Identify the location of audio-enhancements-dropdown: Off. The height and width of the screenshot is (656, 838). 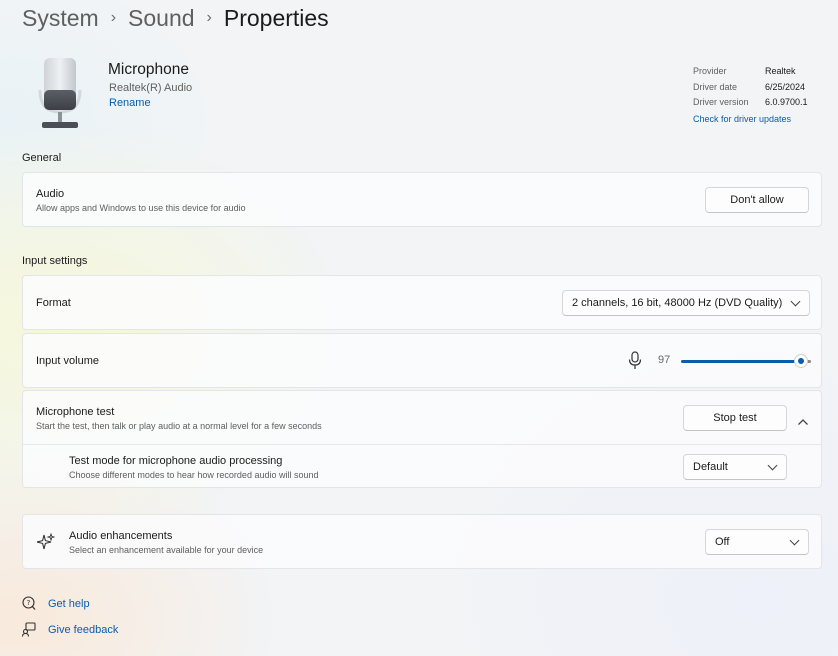
(757, 542).